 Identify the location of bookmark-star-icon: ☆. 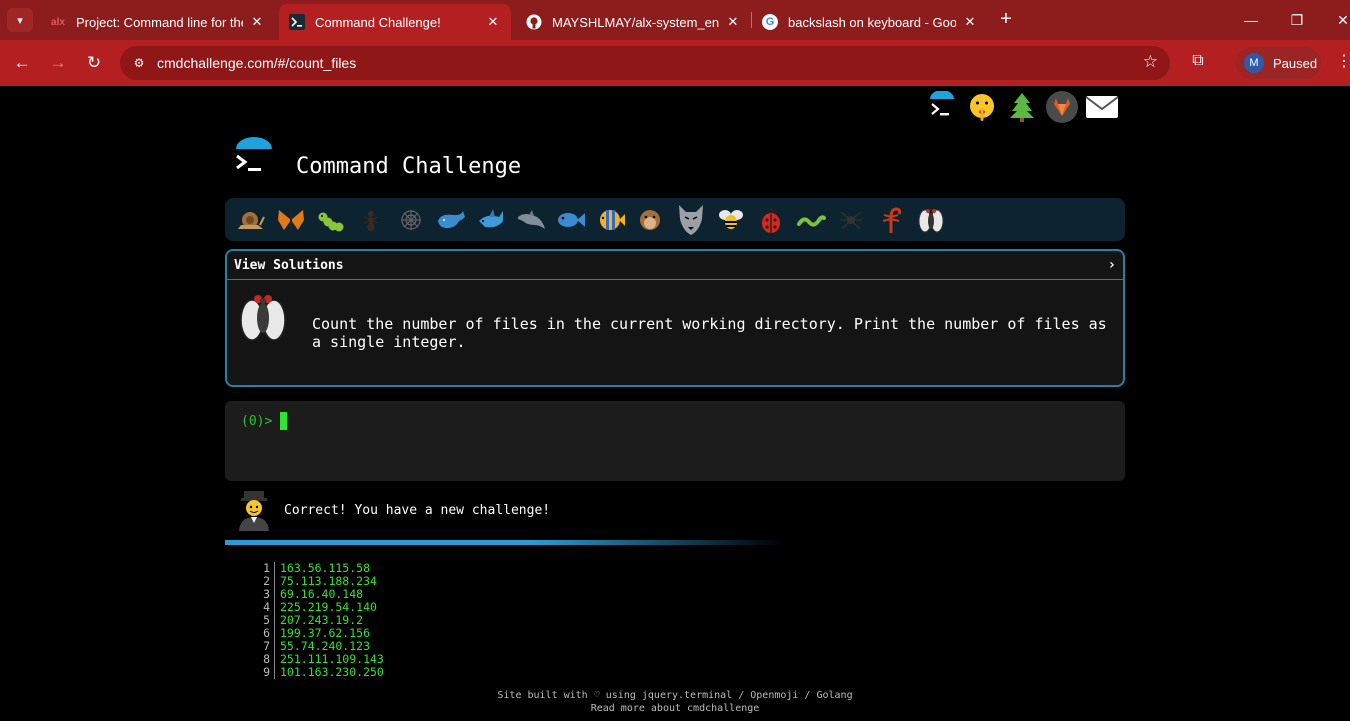
(1150, 62).